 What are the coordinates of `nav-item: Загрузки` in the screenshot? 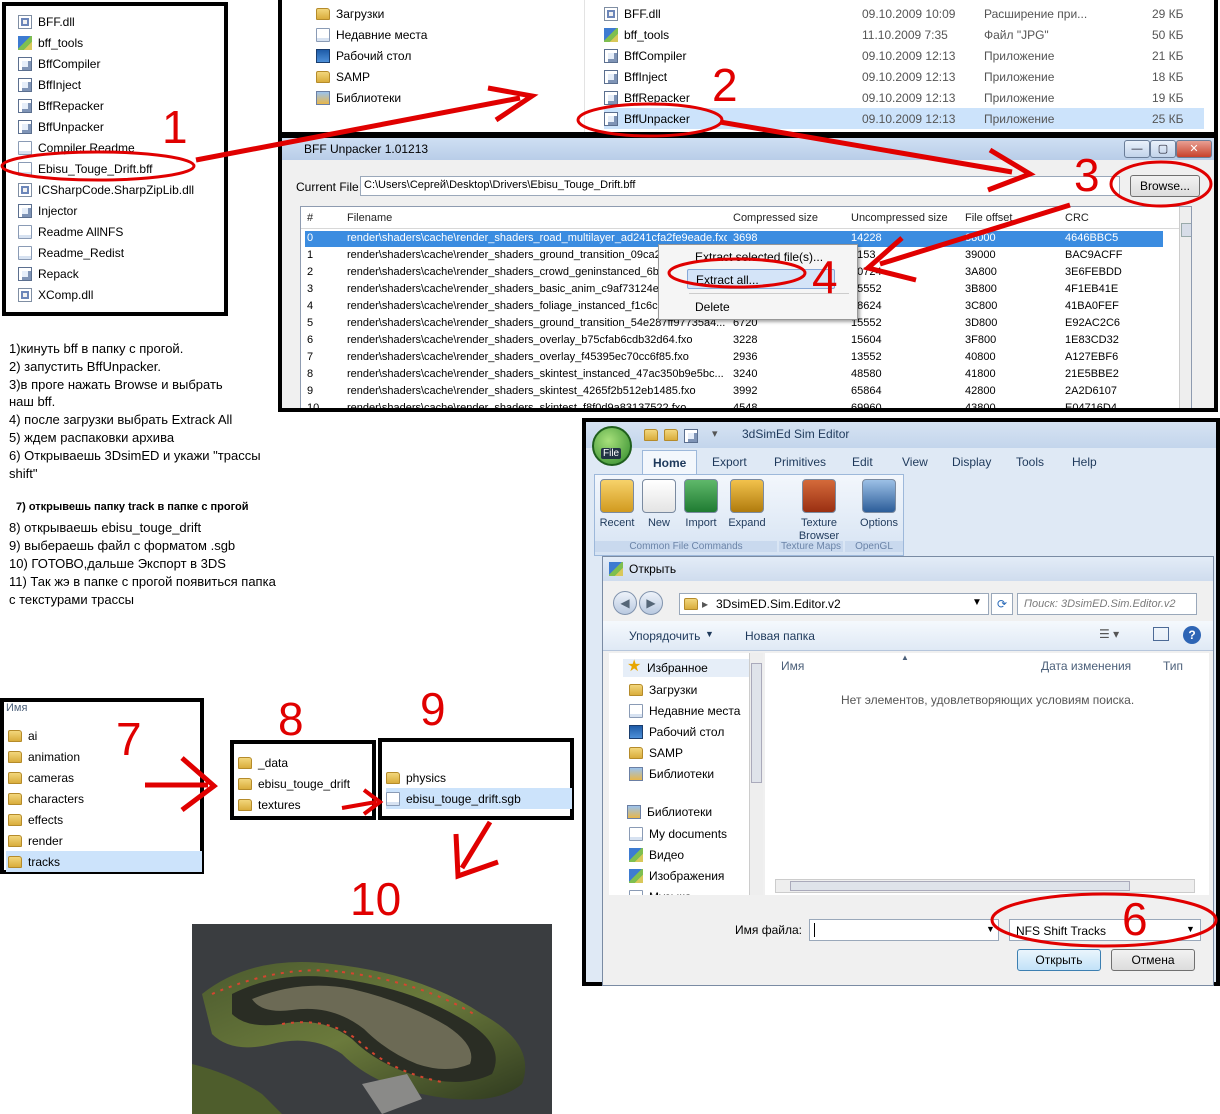 It's located at (441, 13).